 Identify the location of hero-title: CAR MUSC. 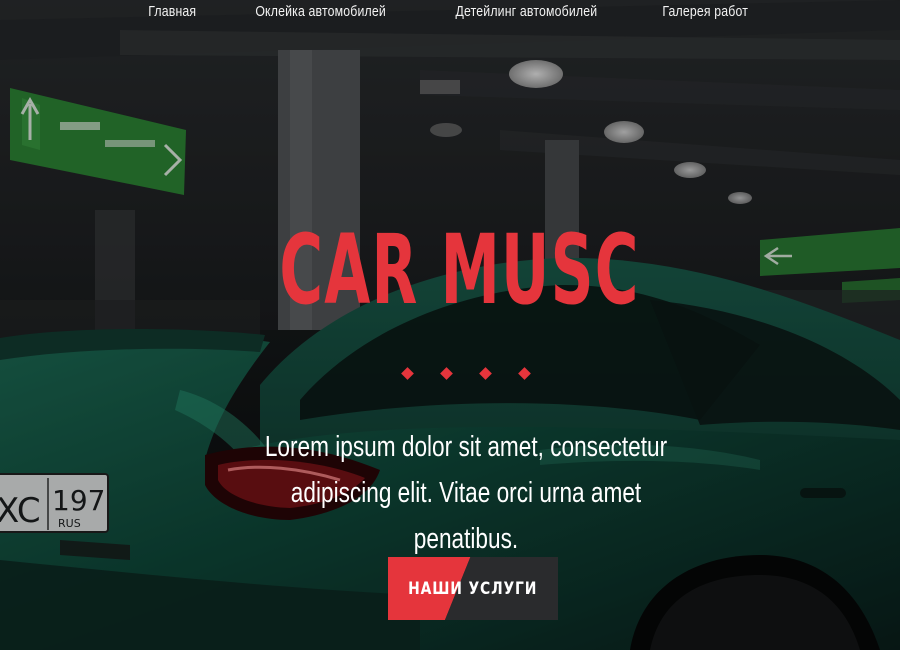
(459, 270).